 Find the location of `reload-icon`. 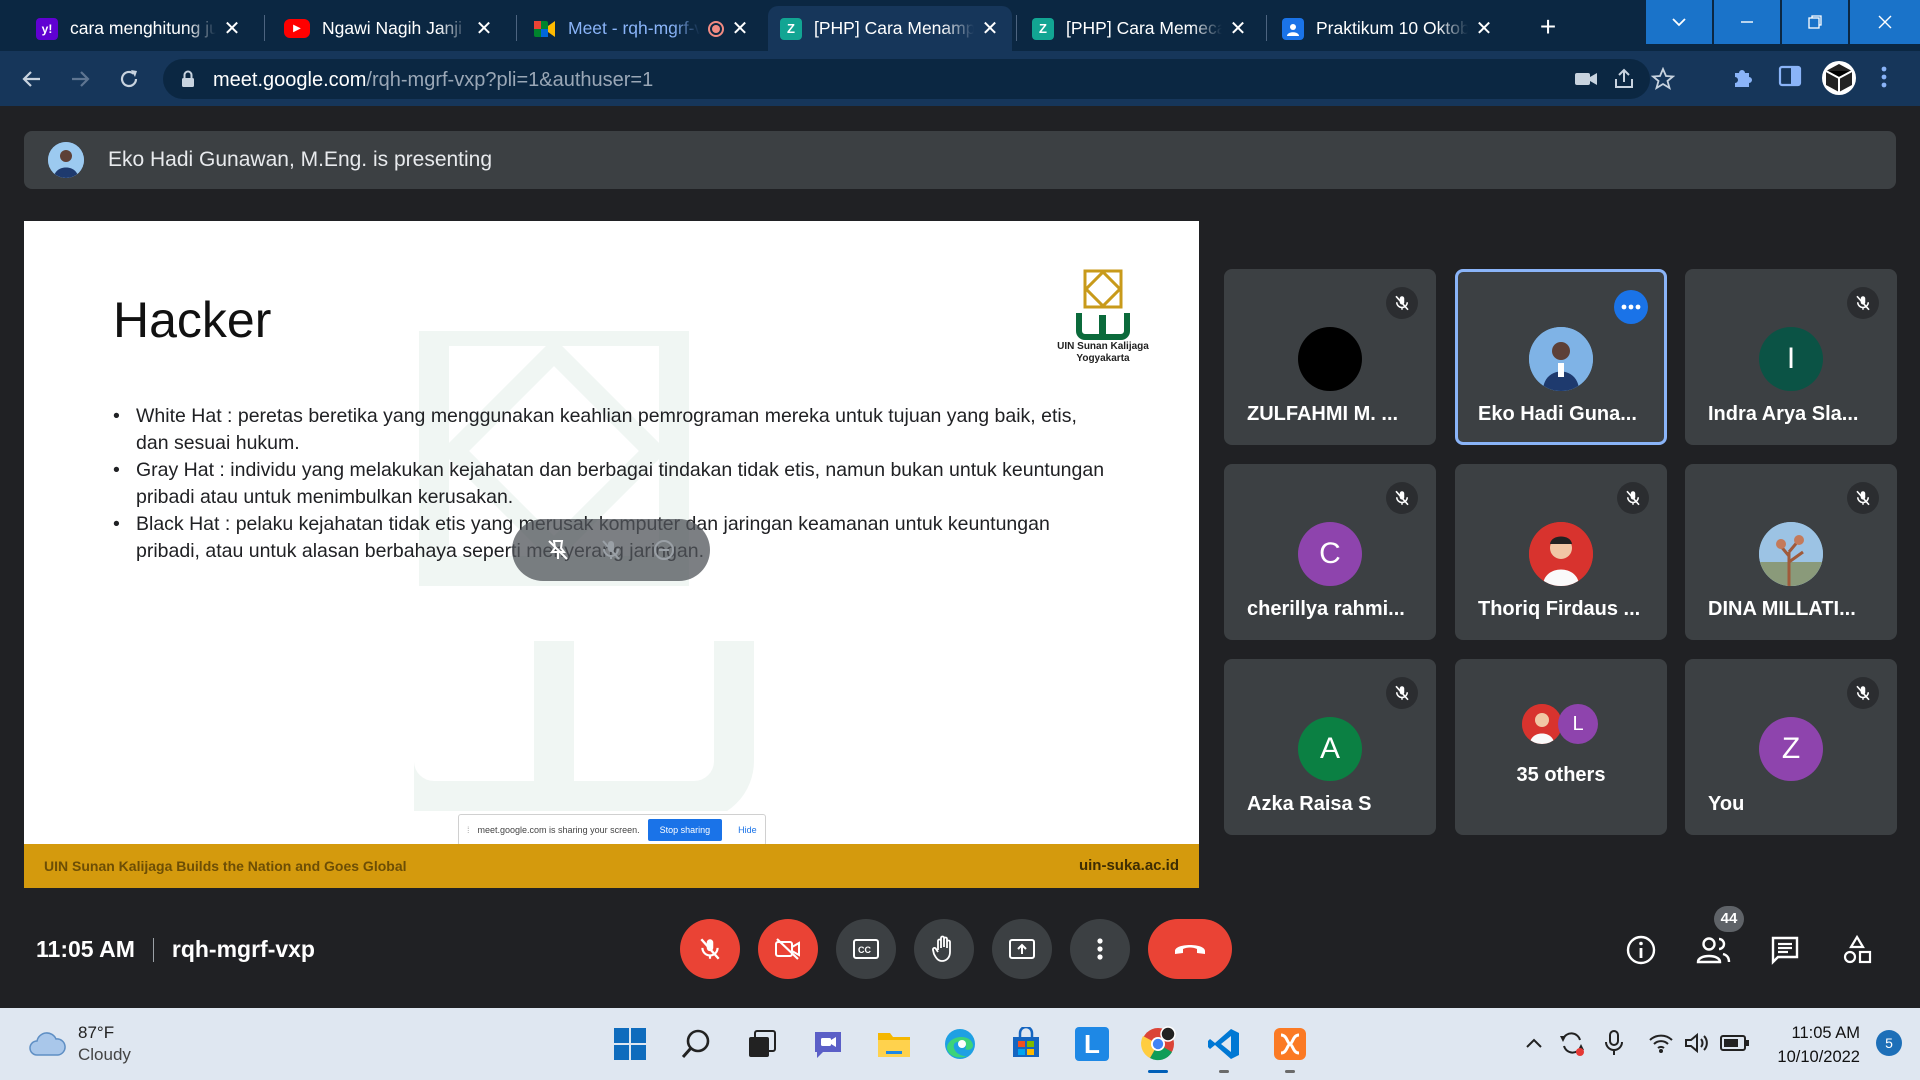

reload-icon is located at coordinates (129, 79).